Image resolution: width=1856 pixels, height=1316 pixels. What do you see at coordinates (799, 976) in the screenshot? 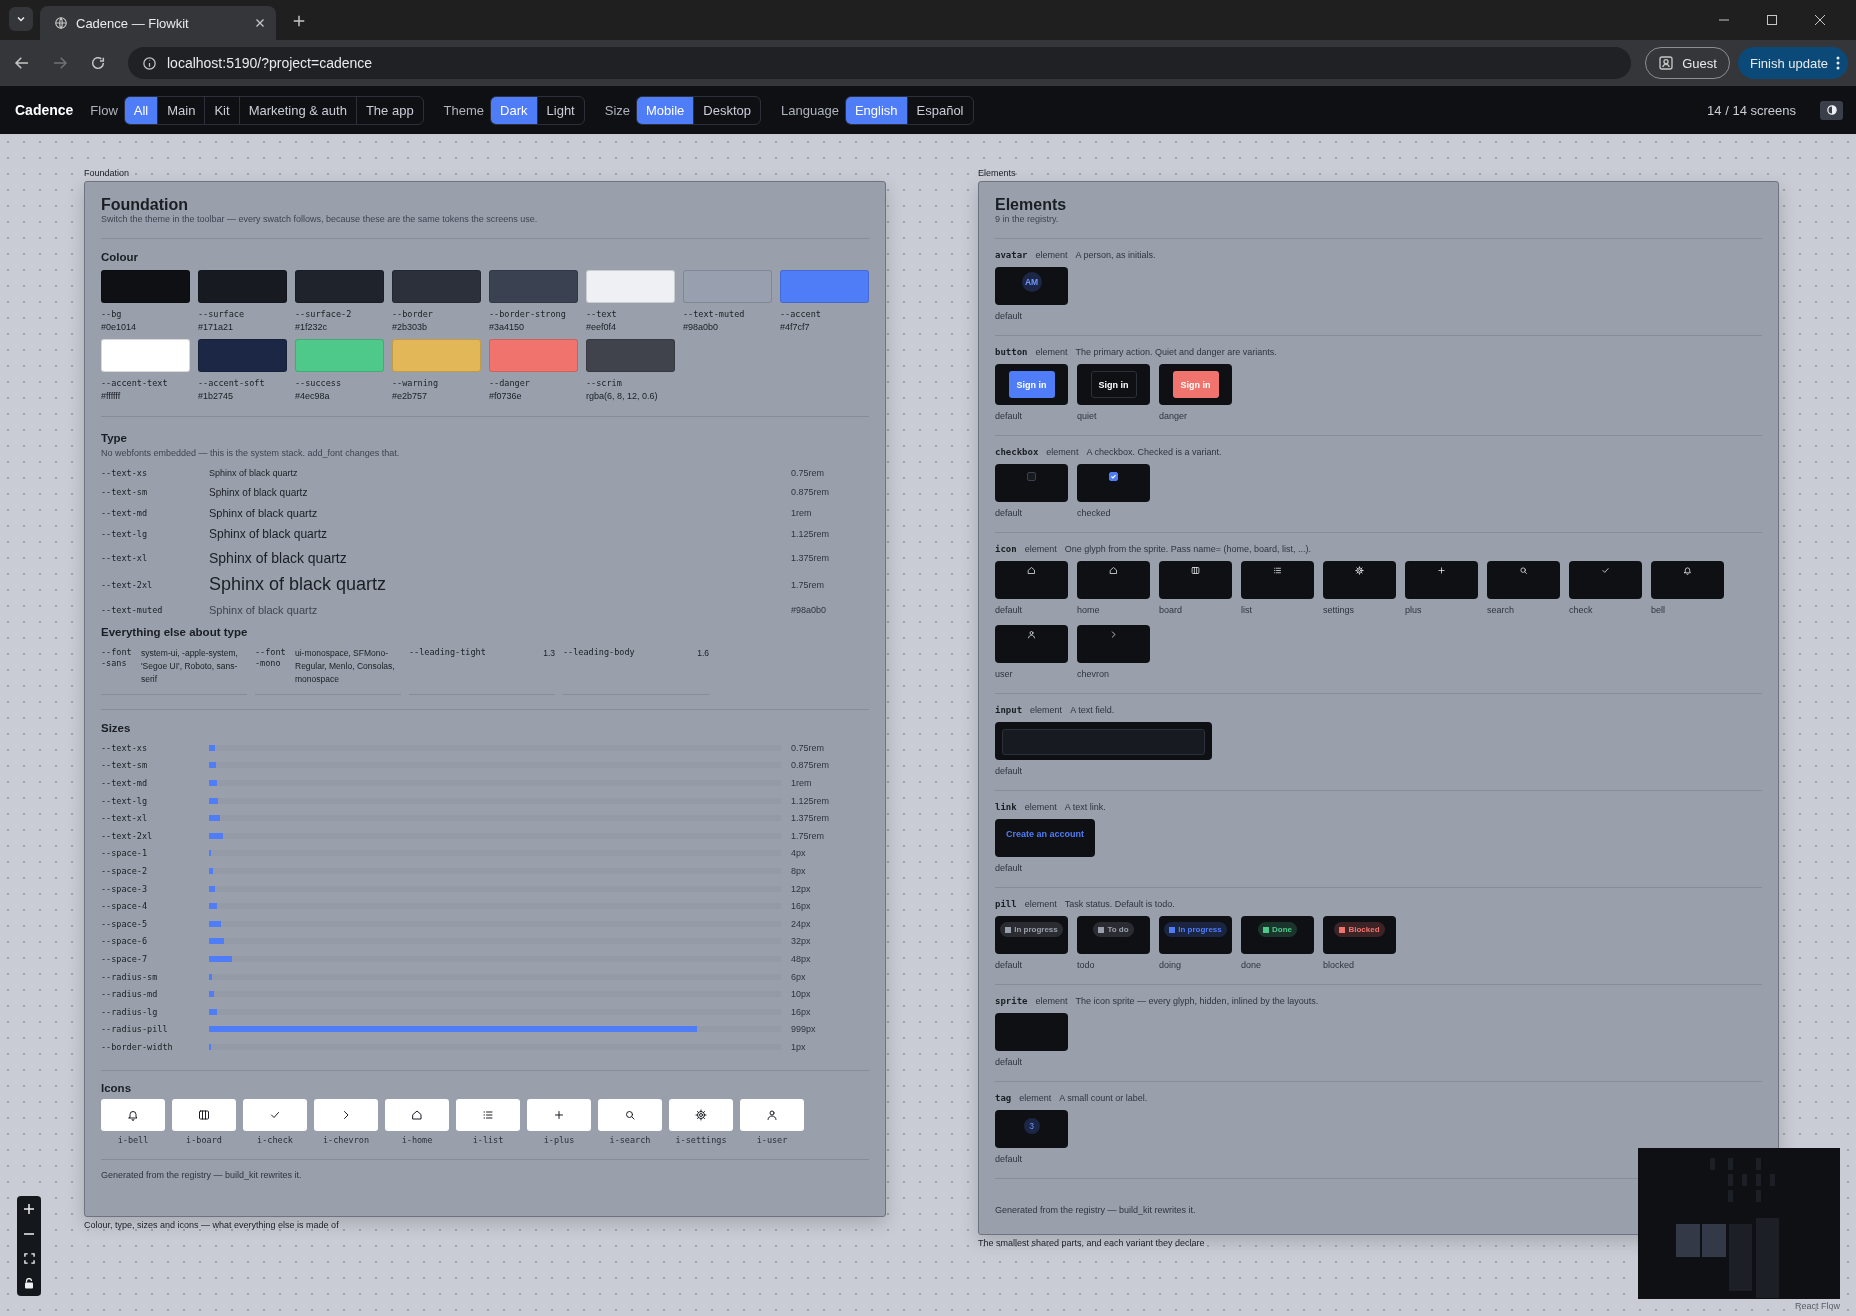
I see `token-value: 6px` at bounding box center [799, 976].